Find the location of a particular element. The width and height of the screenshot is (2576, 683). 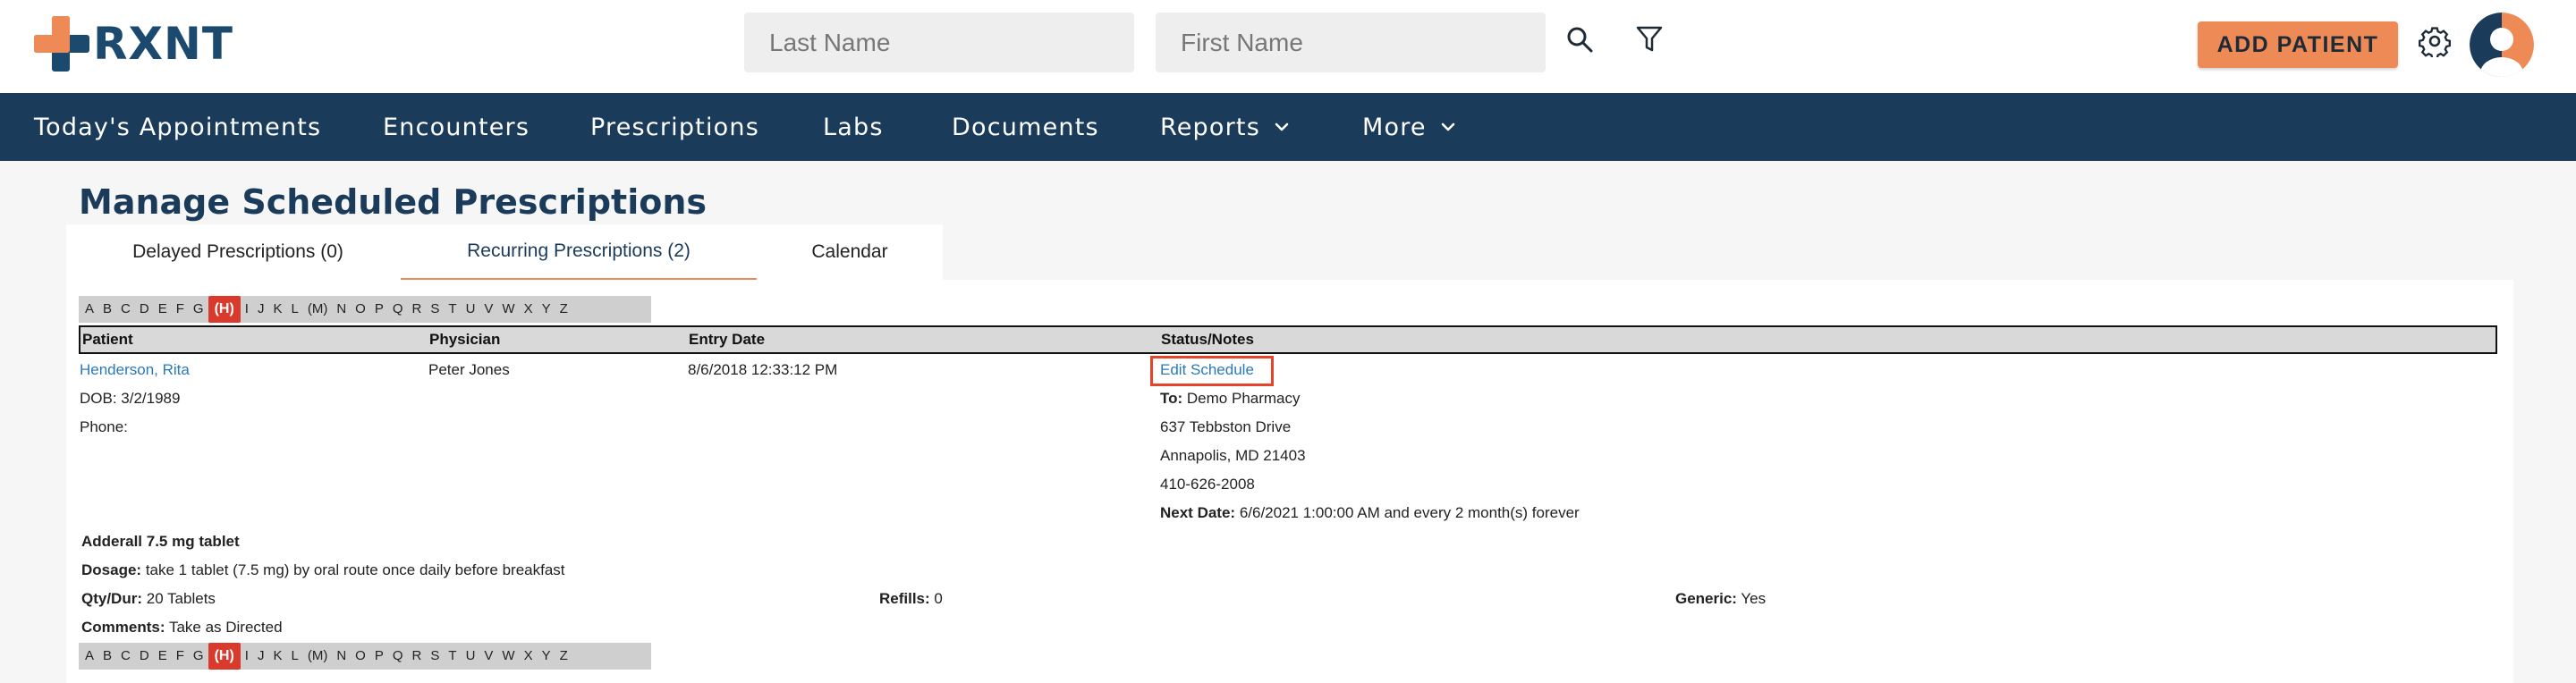

filter-icon is located at coordinates (1649, 39).